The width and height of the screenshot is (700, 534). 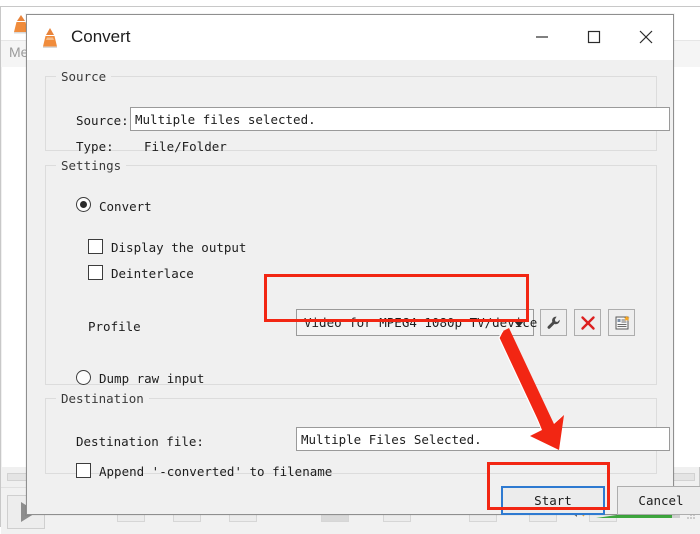 I want to click on deinterlace-label: Deinterlace, so click(x=152, y=273).